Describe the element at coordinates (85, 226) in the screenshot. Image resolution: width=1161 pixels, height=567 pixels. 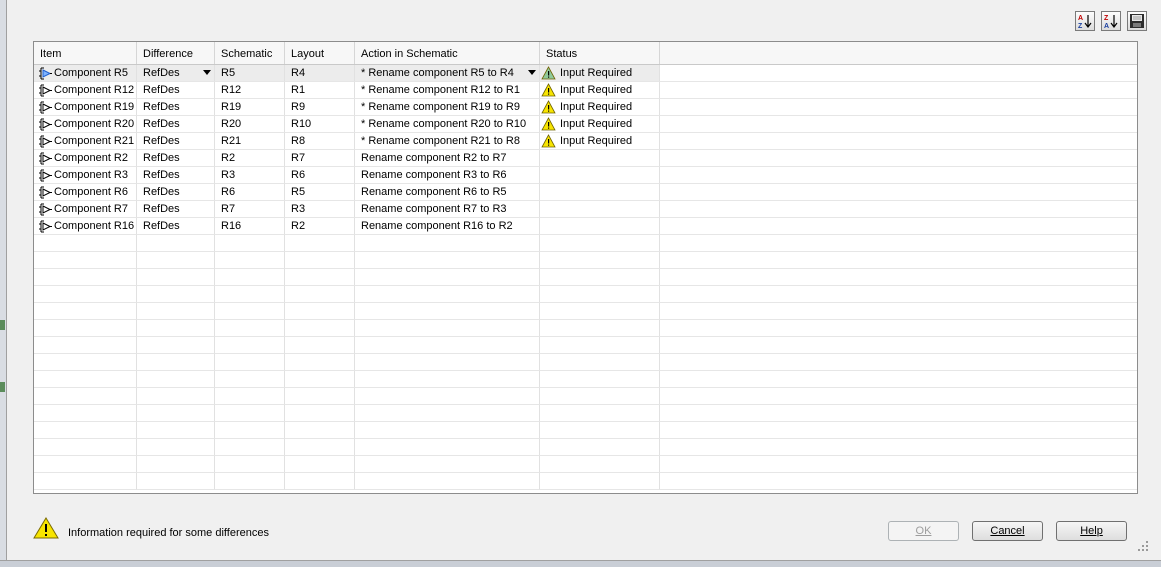
I see `item-cell: Component R16` at that location.